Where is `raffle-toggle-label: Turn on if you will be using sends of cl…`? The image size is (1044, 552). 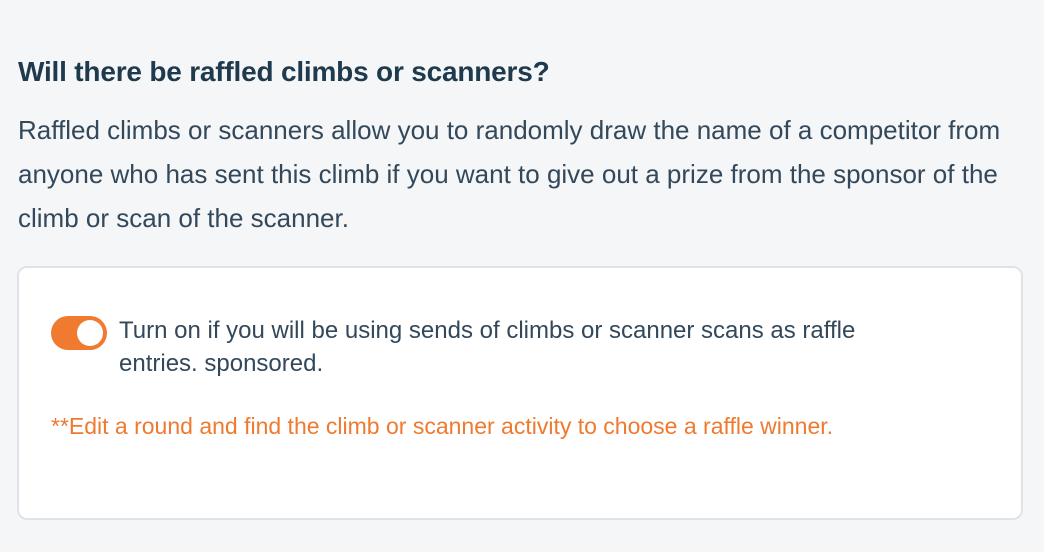
raffle-toggle-label: Turn on if you will be using sends of cl… is located at coordinates (487, 347).